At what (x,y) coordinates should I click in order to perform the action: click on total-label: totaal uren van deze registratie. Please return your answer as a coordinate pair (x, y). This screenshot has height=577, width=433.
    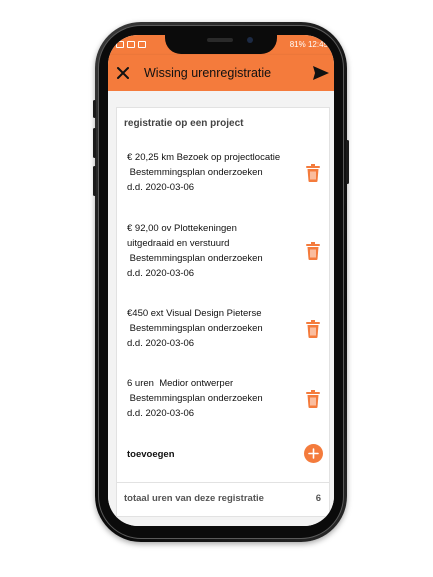
    Looking at the image, I should click on (194, 498).